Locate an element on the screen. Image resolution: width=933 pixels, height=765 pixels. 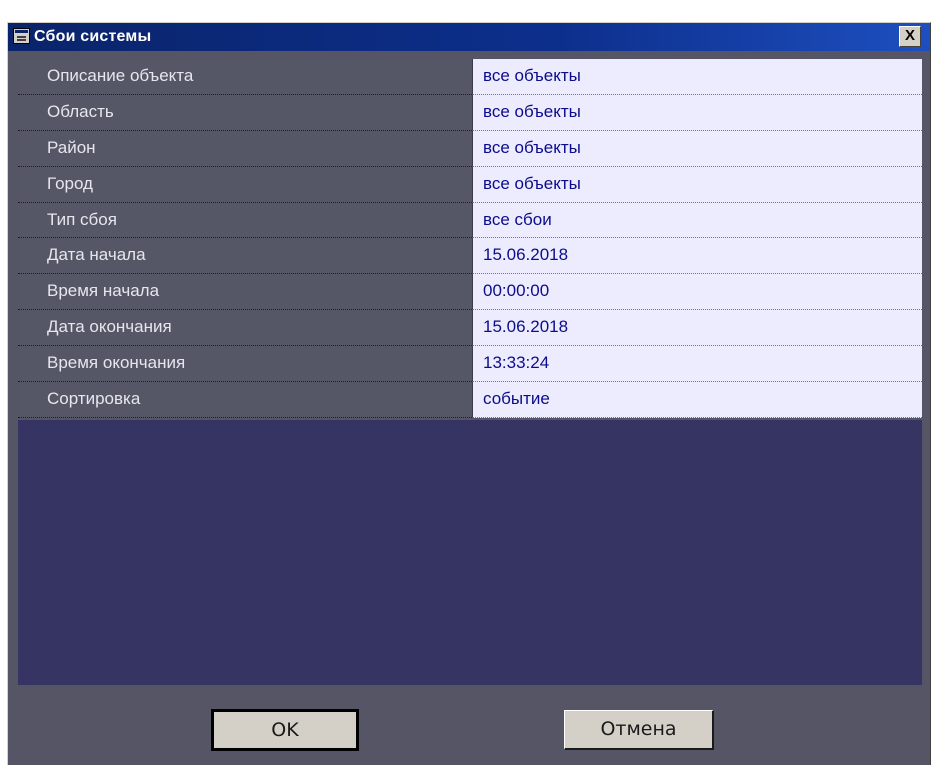
property-row: Дата начала 15.06.2018 is located at coordinates (470, 256).